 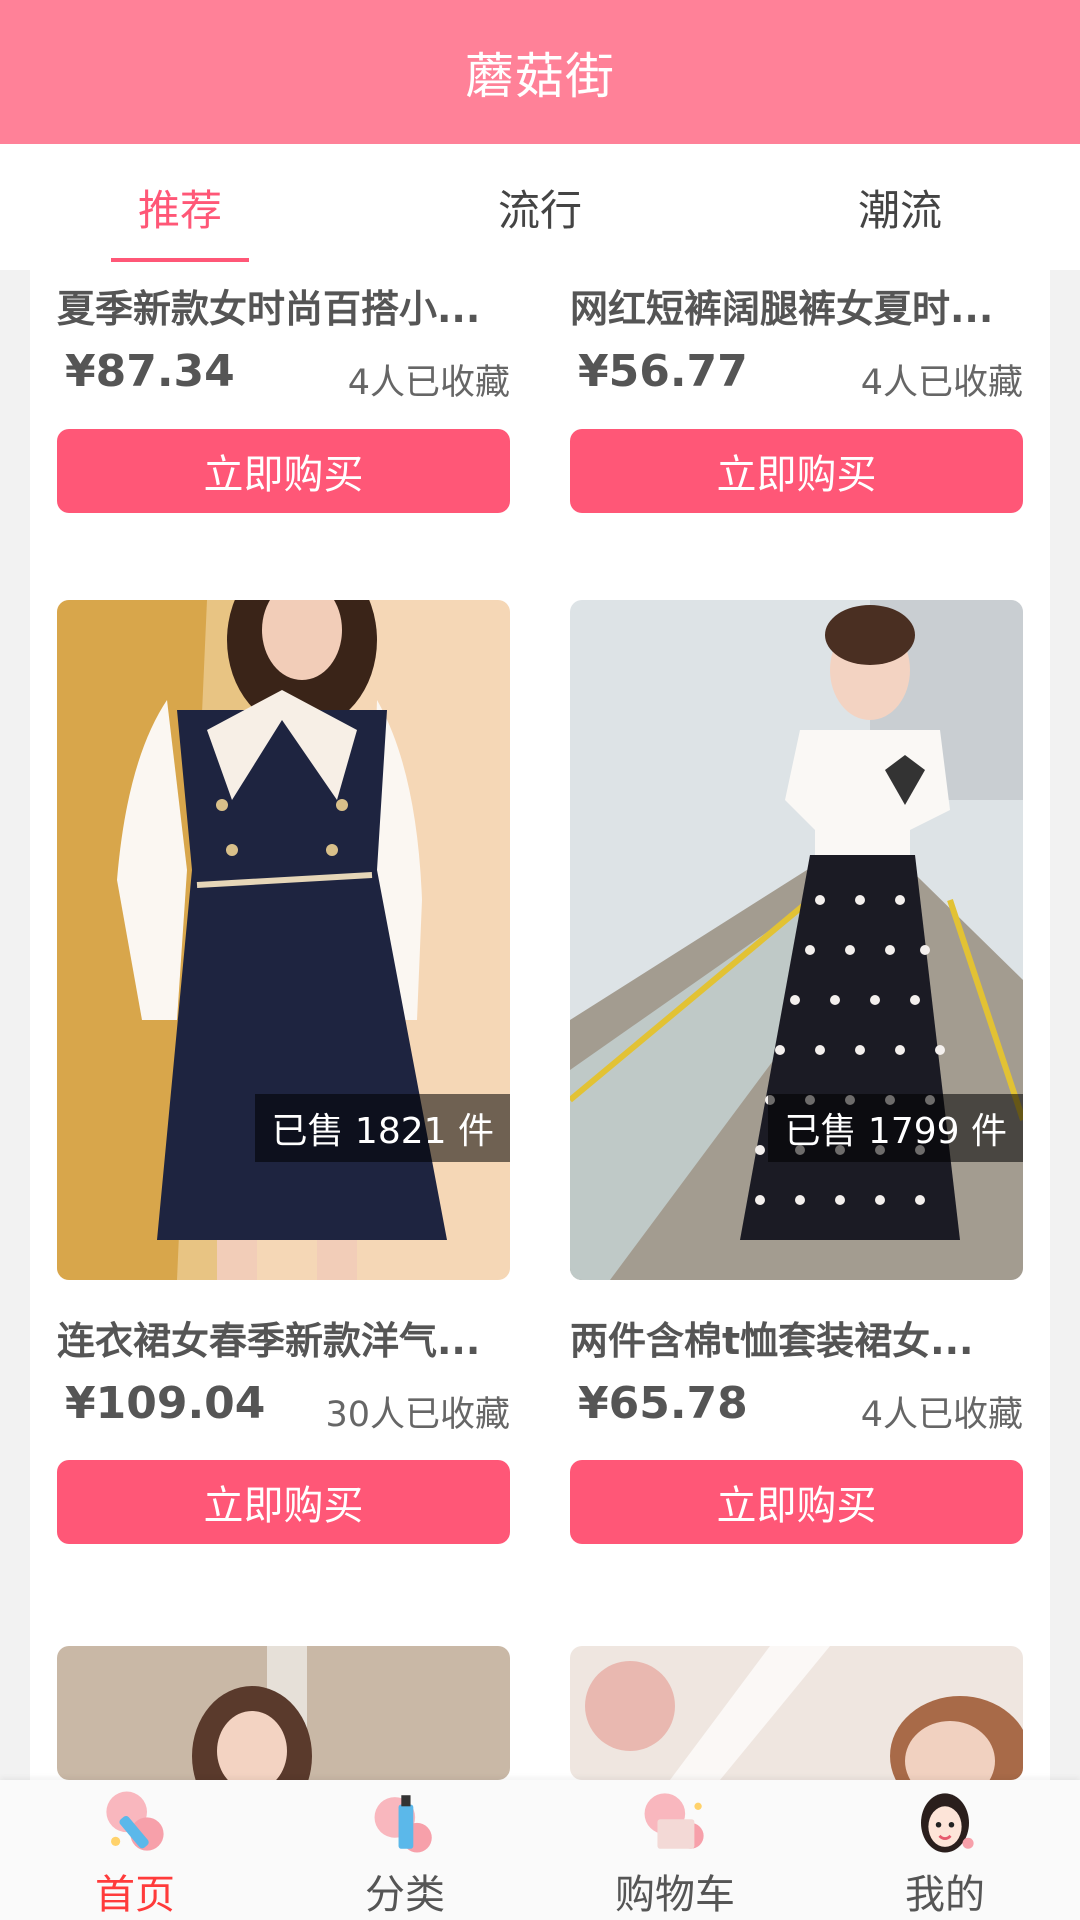 What do you see at coordinates (135, 1895) in the screenshot?
I see `nav-label: 首页` at bounding box center [135, 1895].